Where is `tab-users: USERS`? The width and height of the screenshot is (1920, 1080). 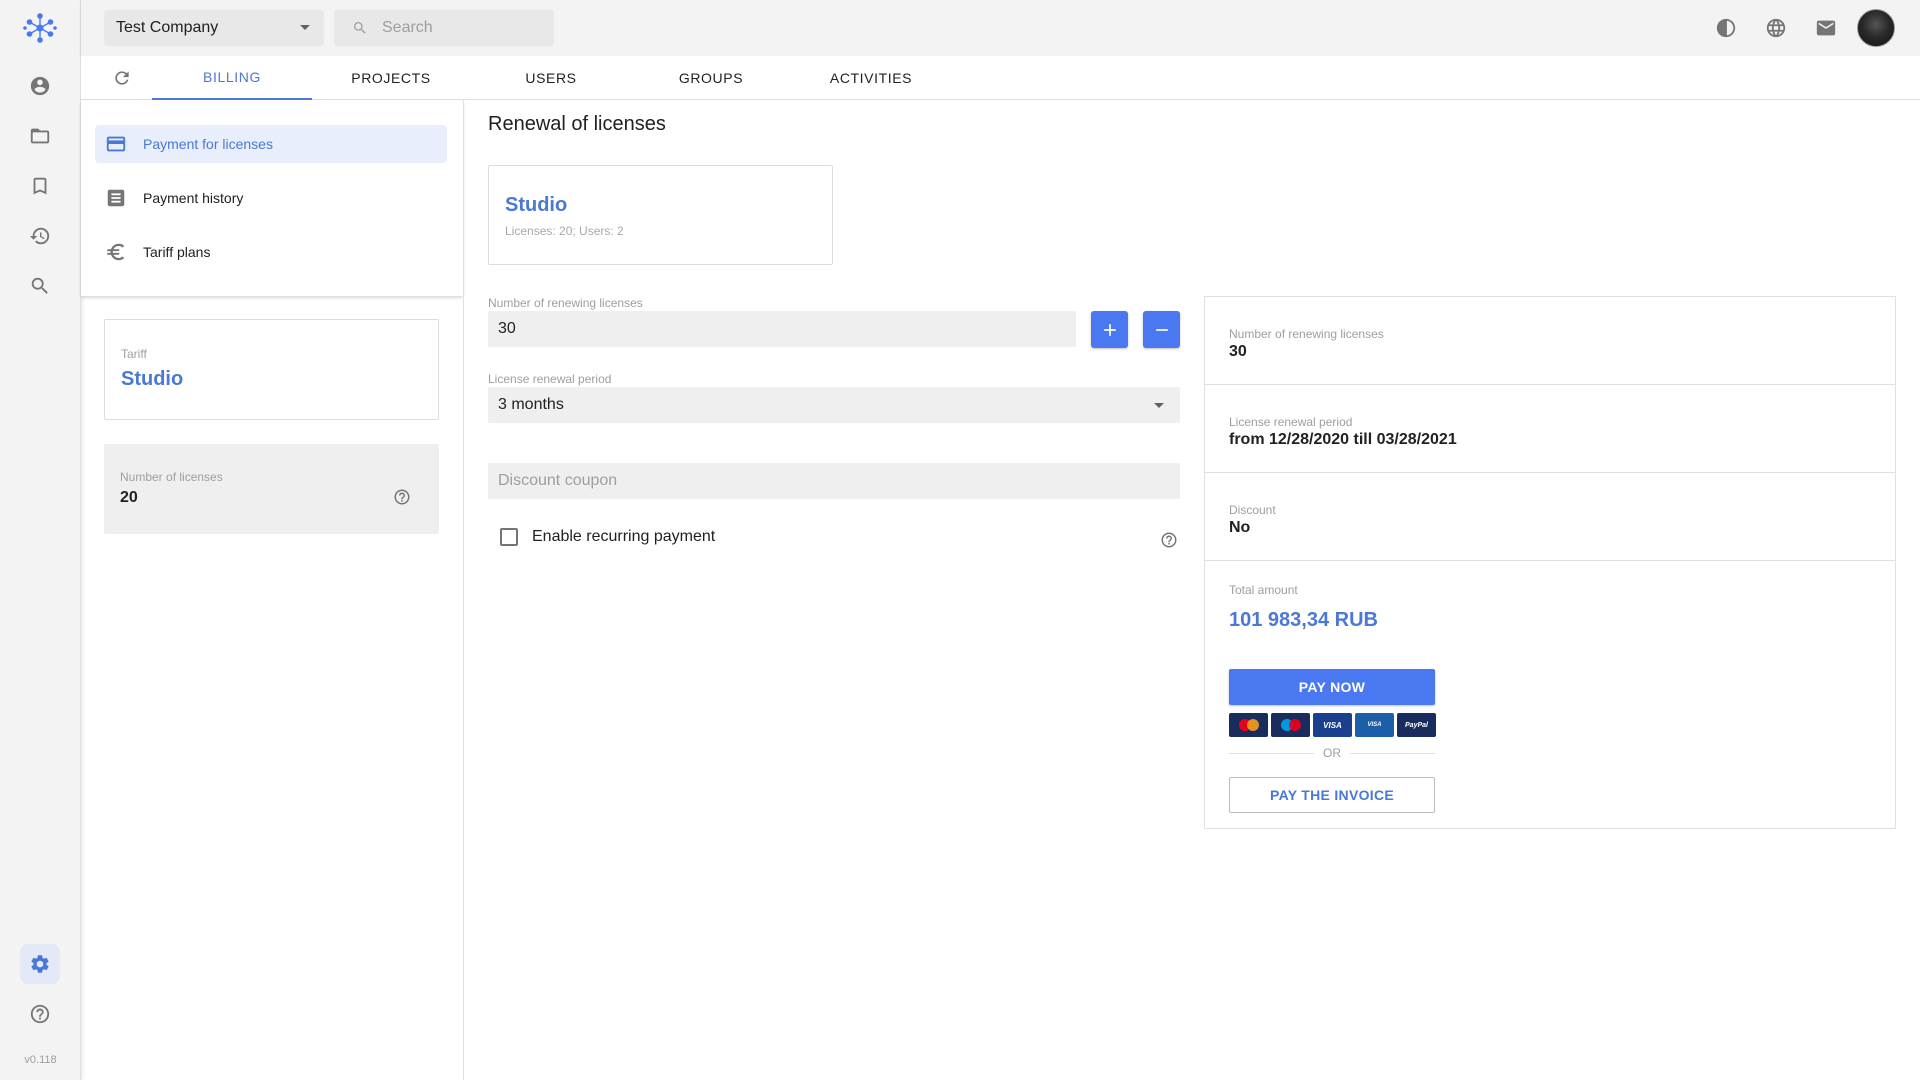
tab-users: USERS is located at coordinates (551, 78).